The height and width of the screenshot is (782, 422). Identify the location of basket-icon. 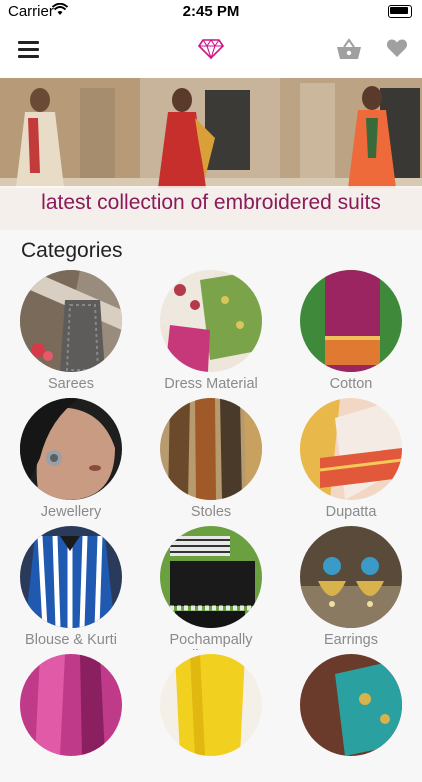
(349, 49).